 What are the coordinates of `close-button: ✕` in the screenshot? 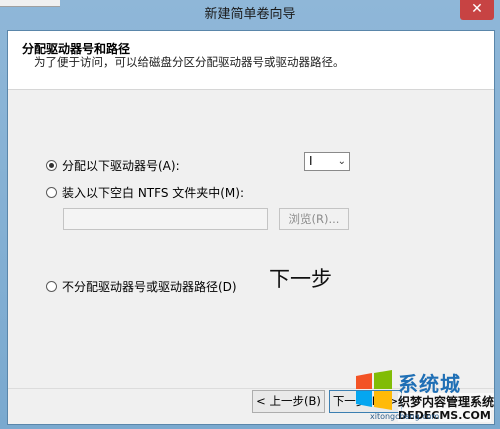 It's located at (477, 10).